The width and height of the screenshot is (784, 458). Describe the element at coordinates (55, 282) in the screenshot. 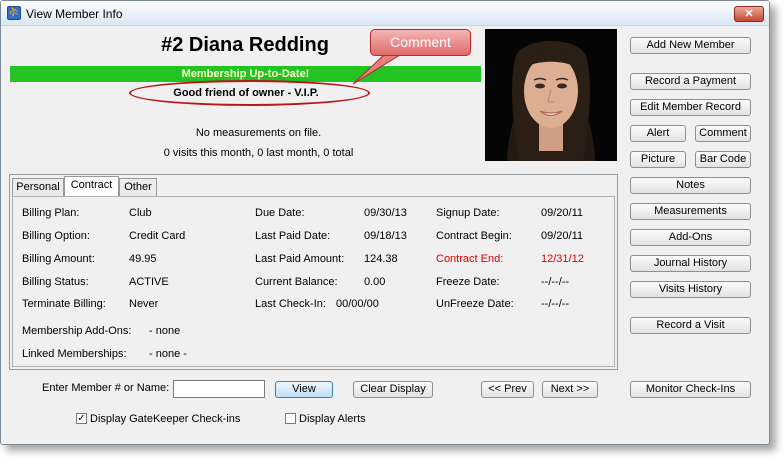

I see `billing-status-label: Billing Status:` at that location.